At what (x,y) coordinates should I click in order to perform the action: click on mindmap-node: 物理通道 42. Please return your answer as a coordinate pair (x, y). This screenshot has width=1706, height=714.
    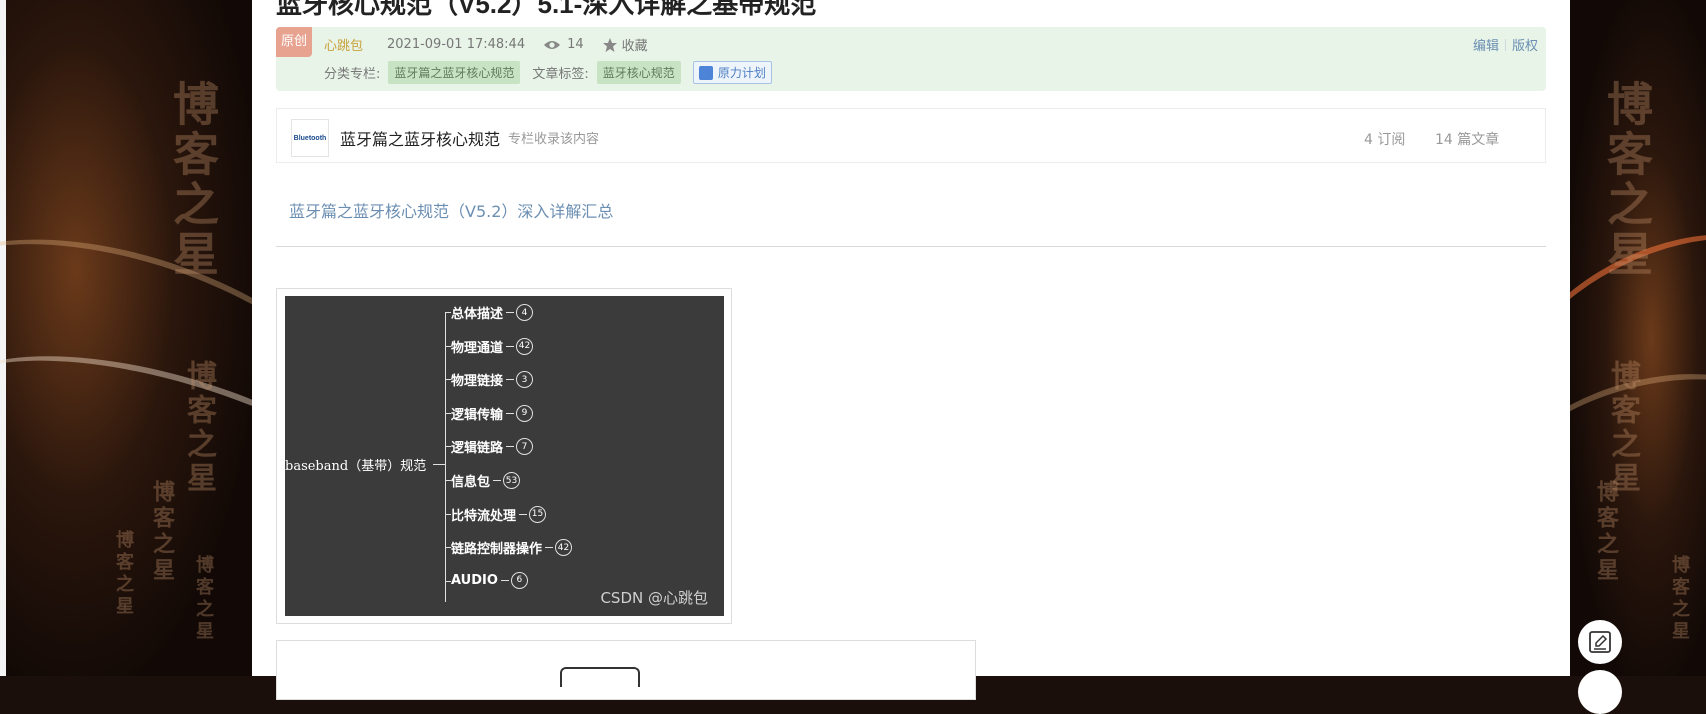
    Looking at the image, I should click on (492, 346).